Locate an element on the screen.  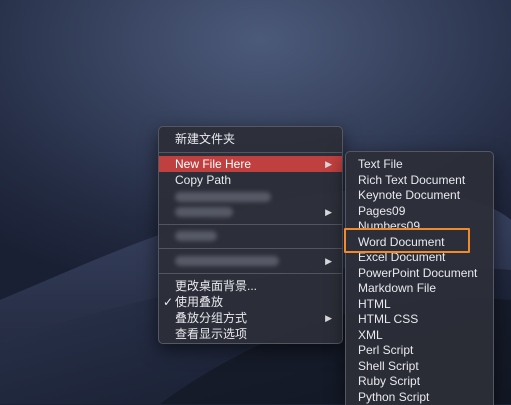
menu-item-blurred-4: ▶ is located at coordinates (250, 261).